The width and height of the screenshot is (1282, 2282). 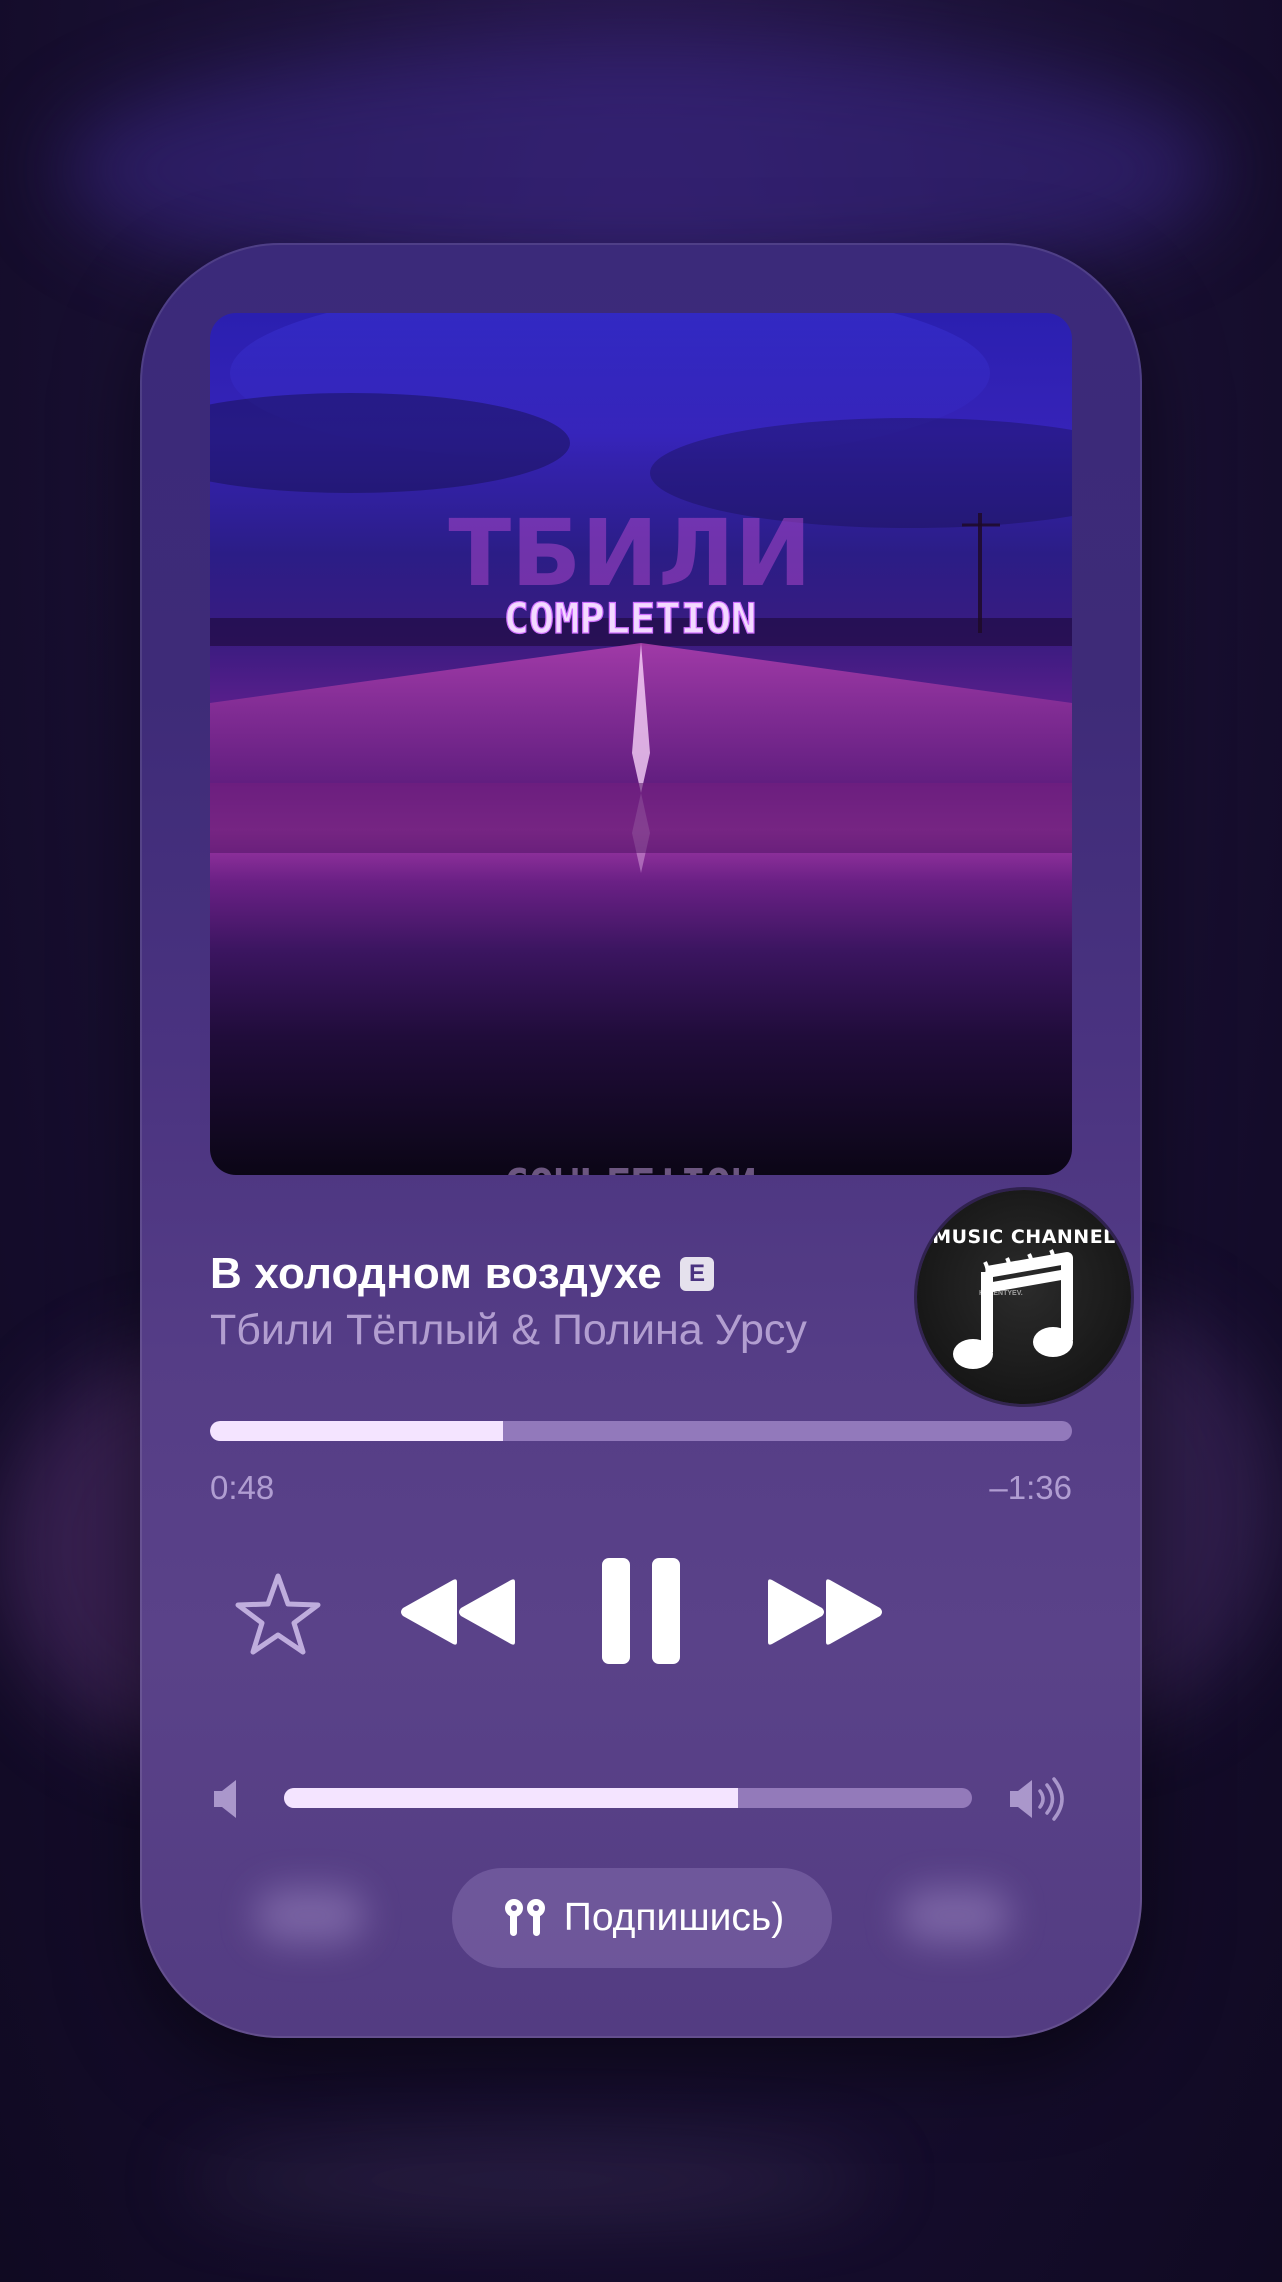 I want to click on output-device-button: Подпишись), so click(x=642, y=1918).